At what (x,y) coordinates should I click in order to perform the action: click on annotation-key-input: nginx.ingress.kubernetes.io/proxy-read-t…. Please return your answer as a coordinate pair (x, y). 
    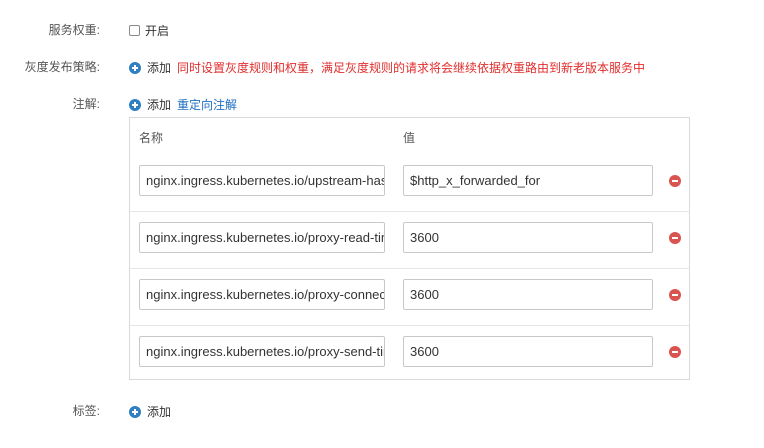
    Looking at the image, I should click on (262, 237).